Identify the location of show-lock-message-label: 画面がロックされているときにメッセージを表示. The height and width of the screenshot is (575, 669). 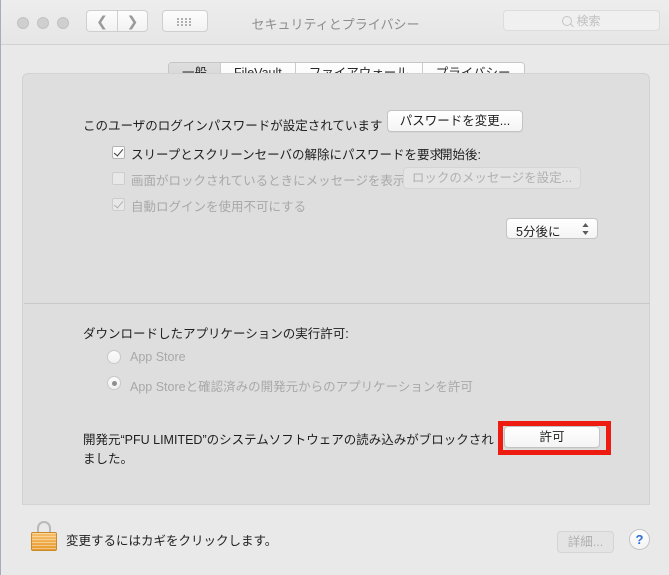
(268, 181).